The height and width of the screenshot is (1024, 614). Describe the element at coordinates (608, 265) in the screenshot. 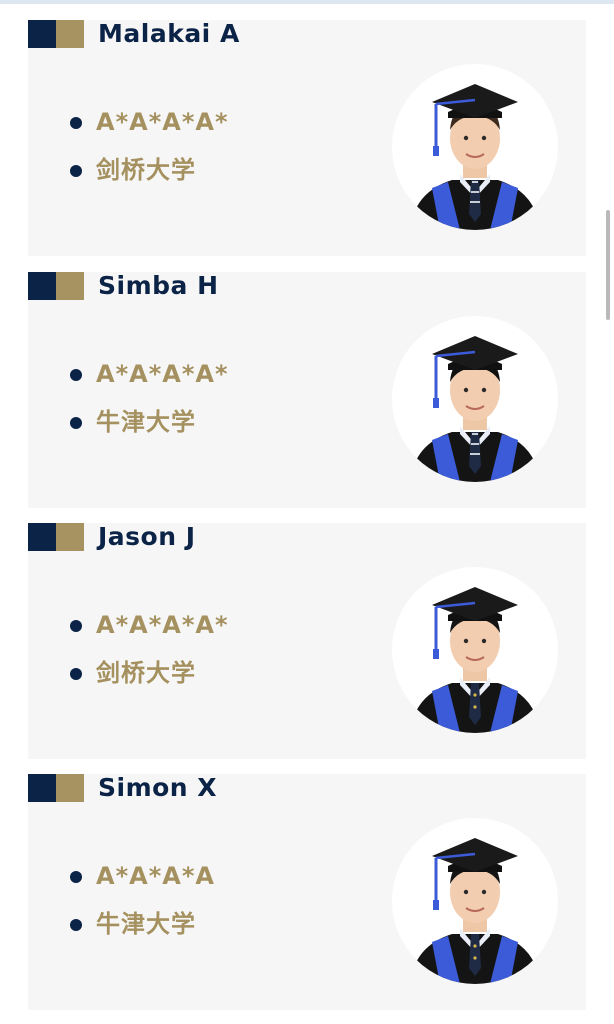

I see `scrollbar` at that location.